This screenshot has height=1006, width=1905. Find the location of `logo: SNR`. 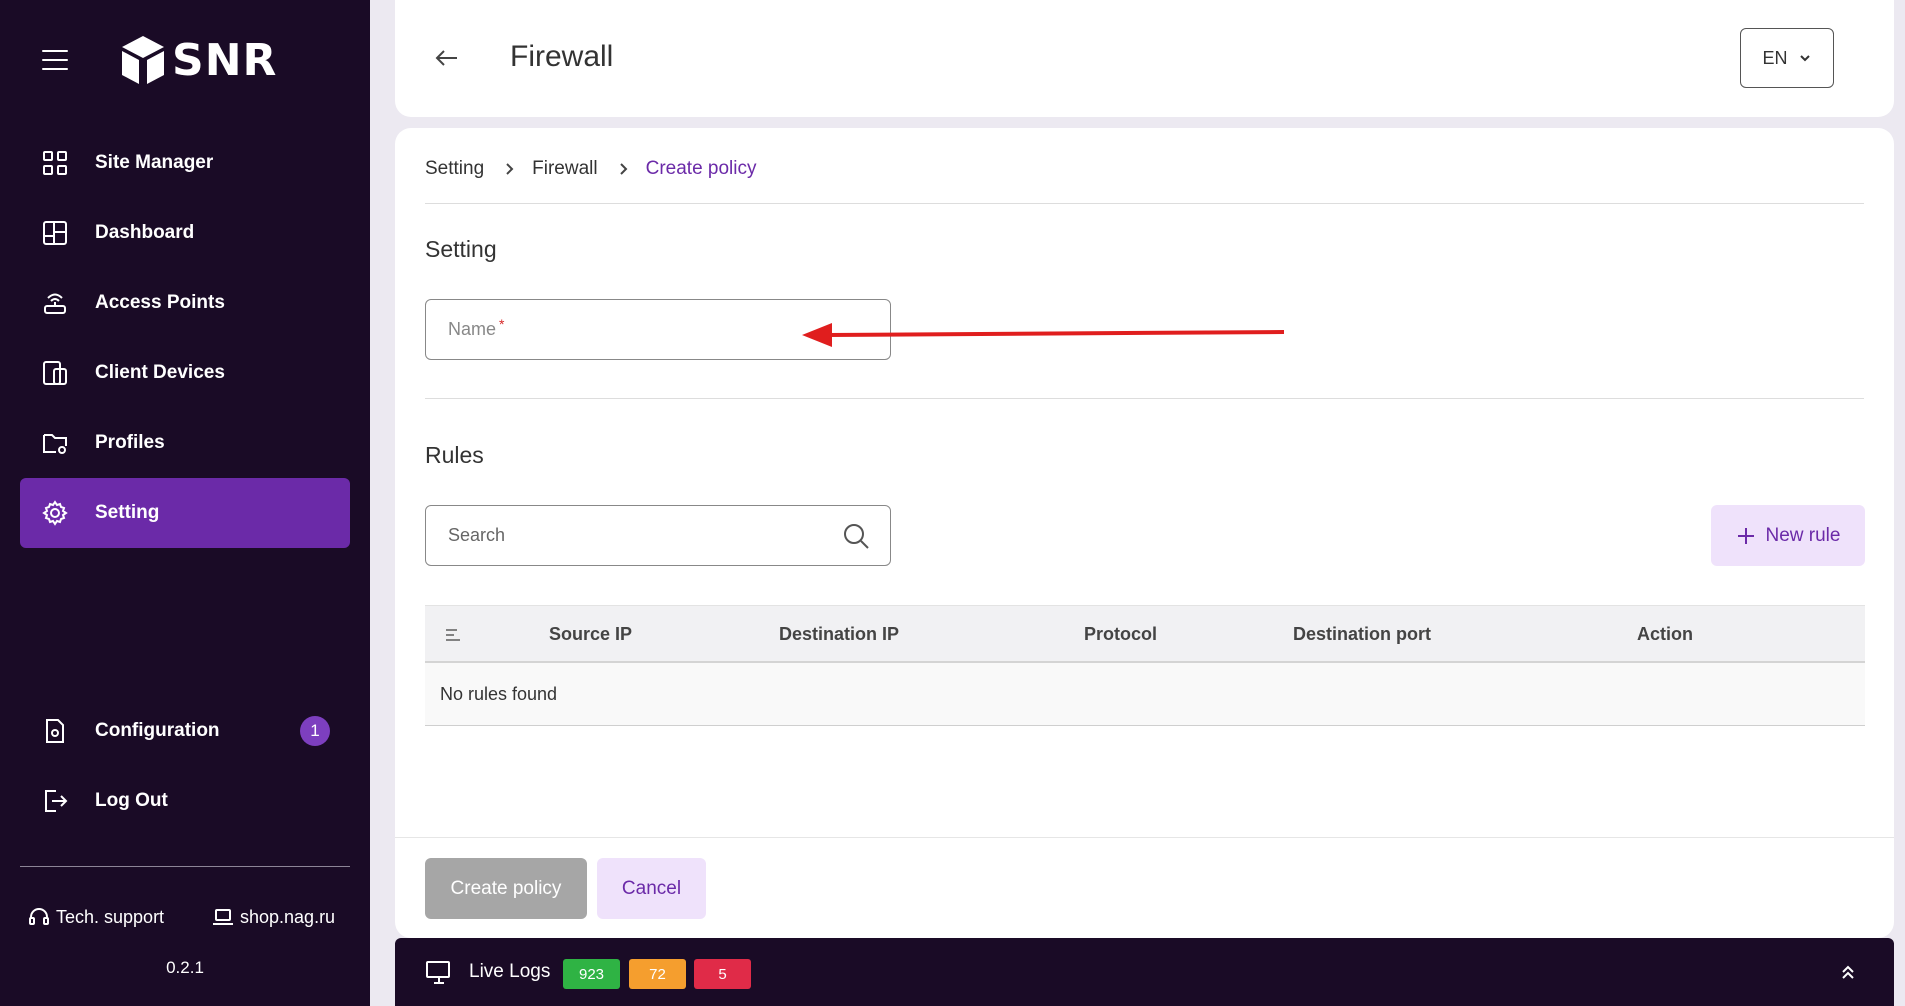

logo: SNR is located at coordinates (198, 60).